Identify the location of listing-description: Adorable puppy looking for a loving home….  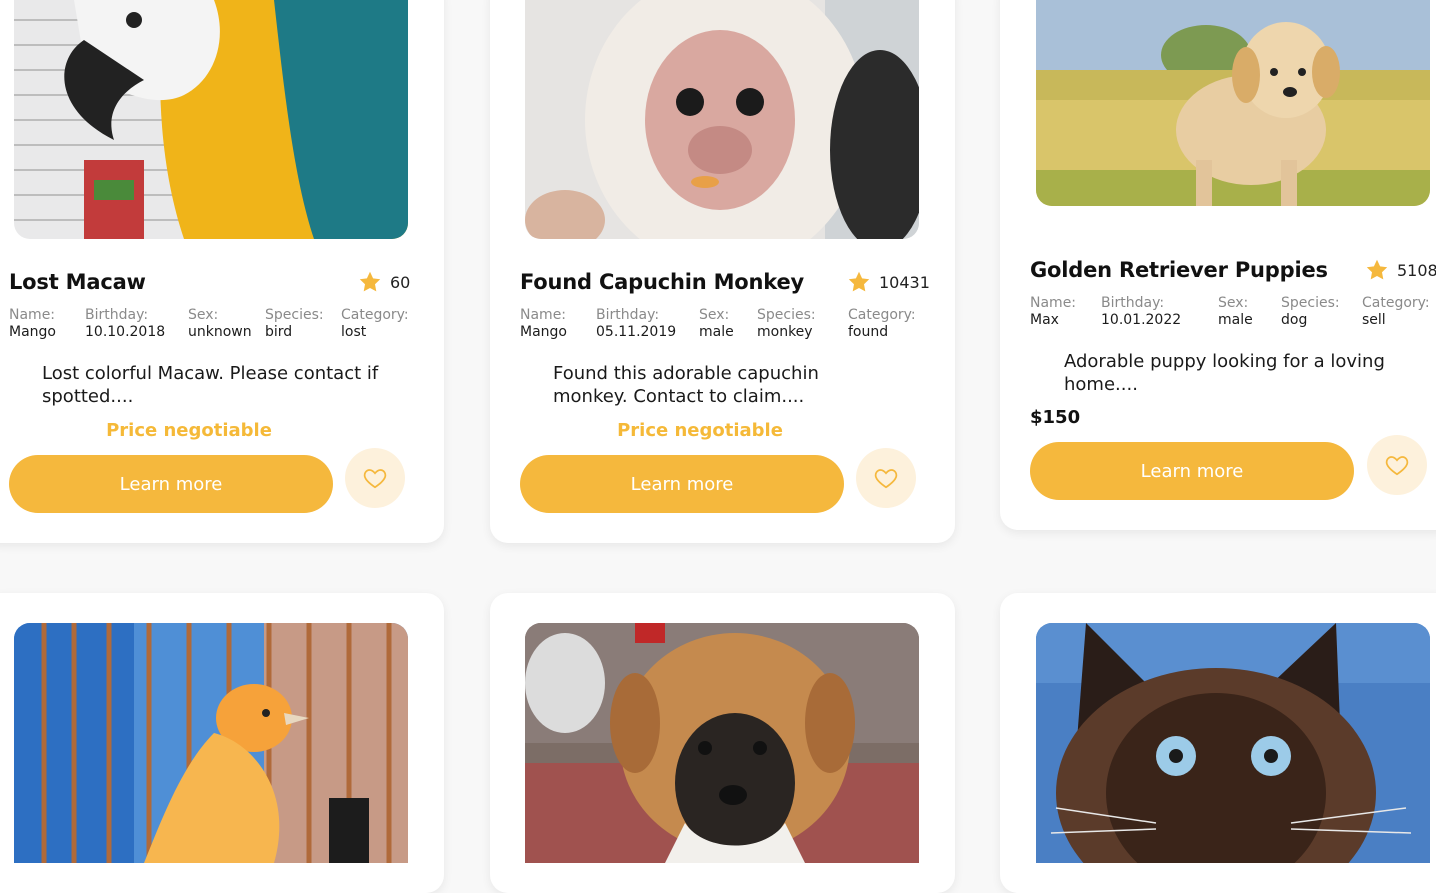
(1224, 373).